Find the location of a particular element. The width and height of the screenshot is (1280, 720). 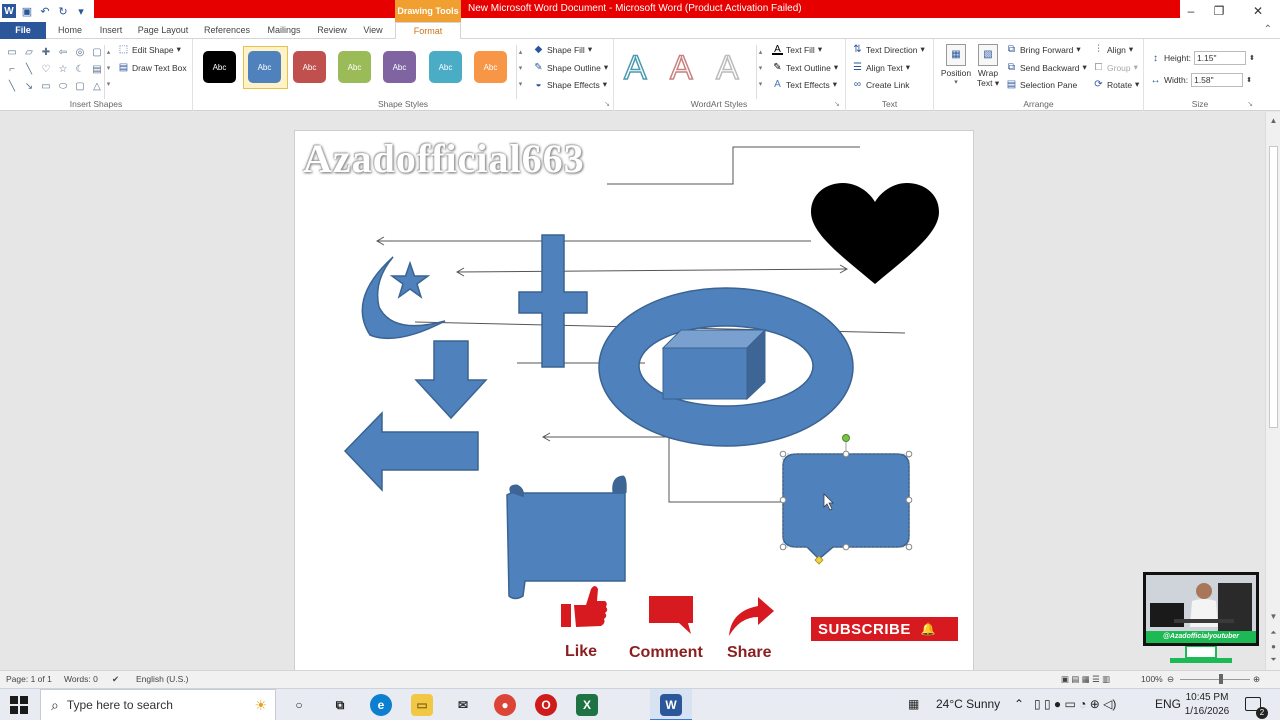

text-box-shape-icon: ▤ is located at coordinates (97, 70).